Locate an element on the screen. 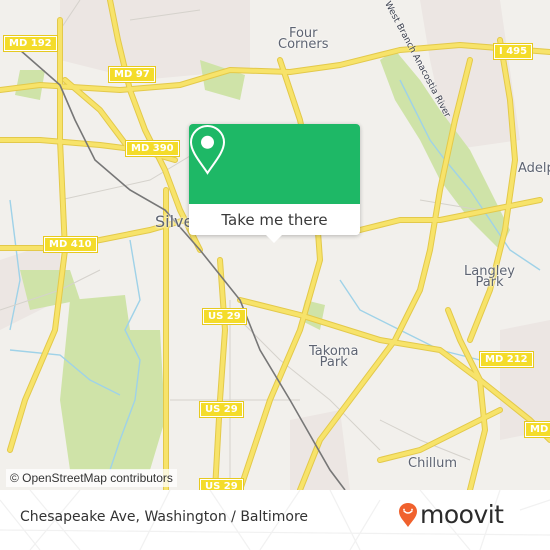  place-label-four-corners: Four Corners is located at coordinates (303, 39).